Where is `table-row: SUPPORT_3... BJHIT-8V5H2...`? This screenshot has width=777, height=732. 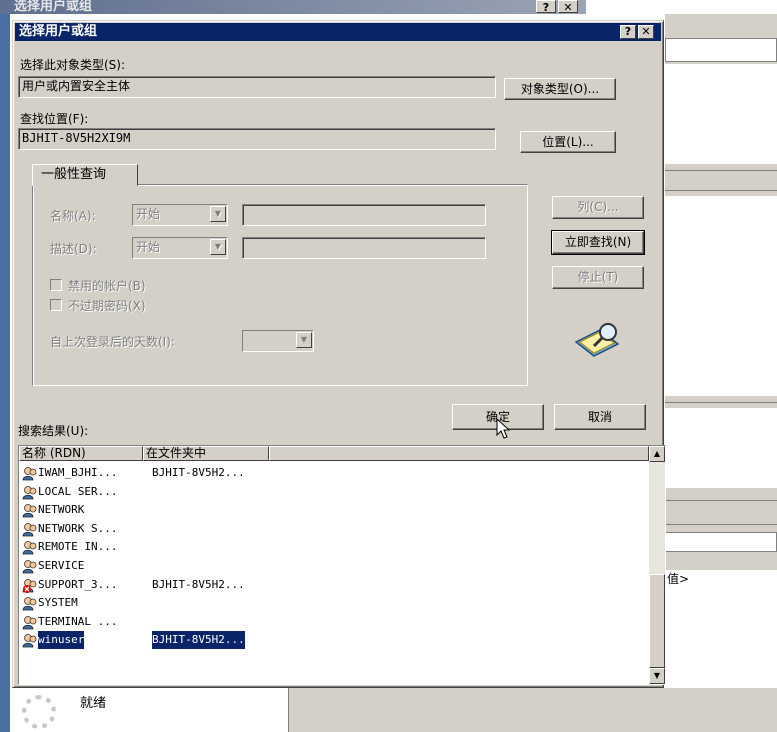
table-row: SUPPORT_3... BJHIT-8V5H2... is located at coordinates (147, 585).